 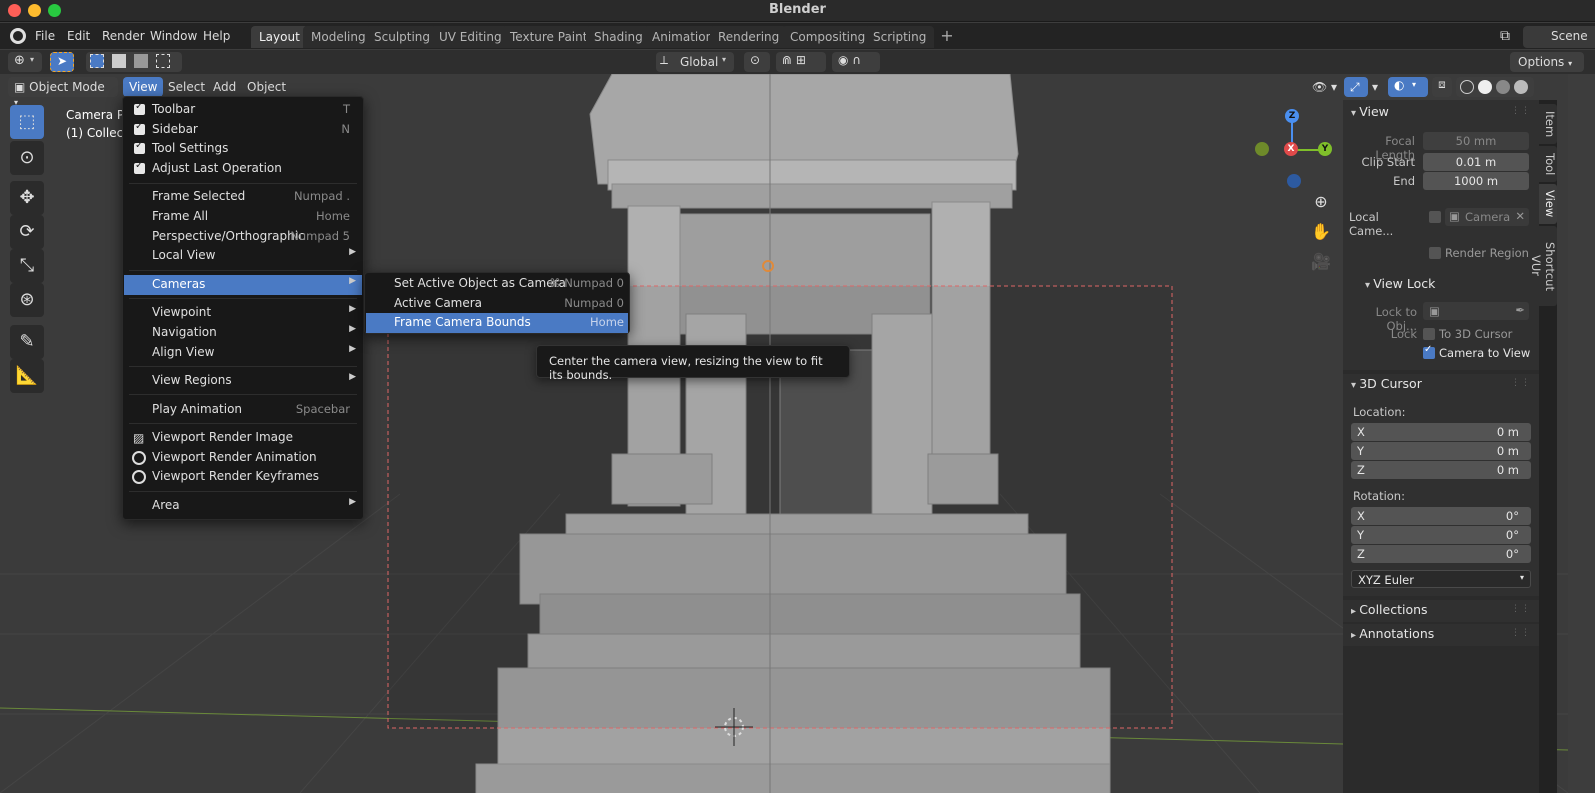 What do you see at coordinates (224, 87) in the screenshot?
I see `add-menu: Add` at bounding box center [224, 87].